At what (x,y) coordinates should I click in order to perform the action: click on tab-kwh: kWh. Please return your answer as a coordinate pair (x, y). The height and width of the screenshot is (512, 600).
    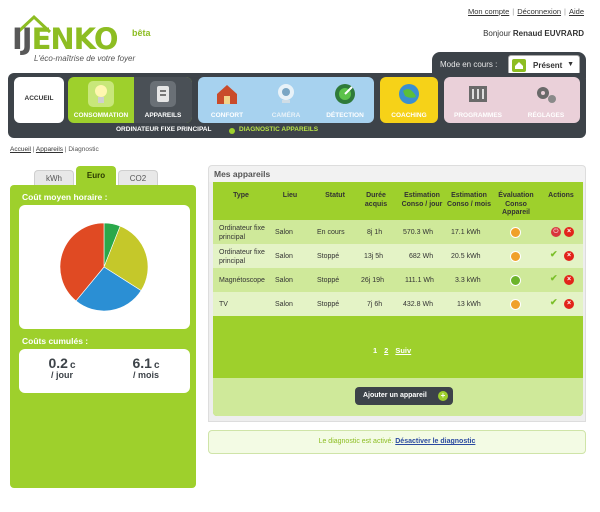
    Looking at the image, I should click on (54, 178).